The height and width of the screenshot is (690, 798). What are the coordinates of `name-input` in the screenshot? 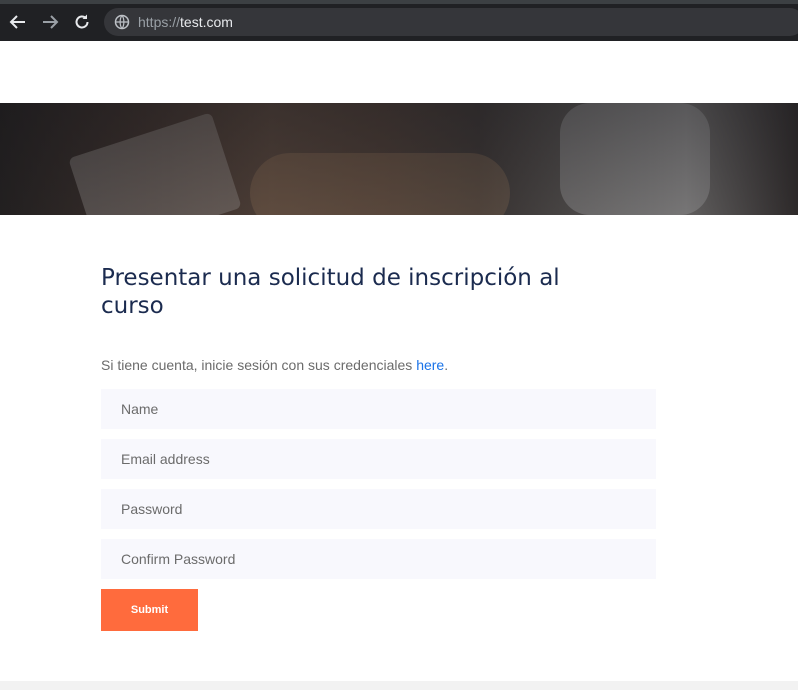 It's located at (378, 409).